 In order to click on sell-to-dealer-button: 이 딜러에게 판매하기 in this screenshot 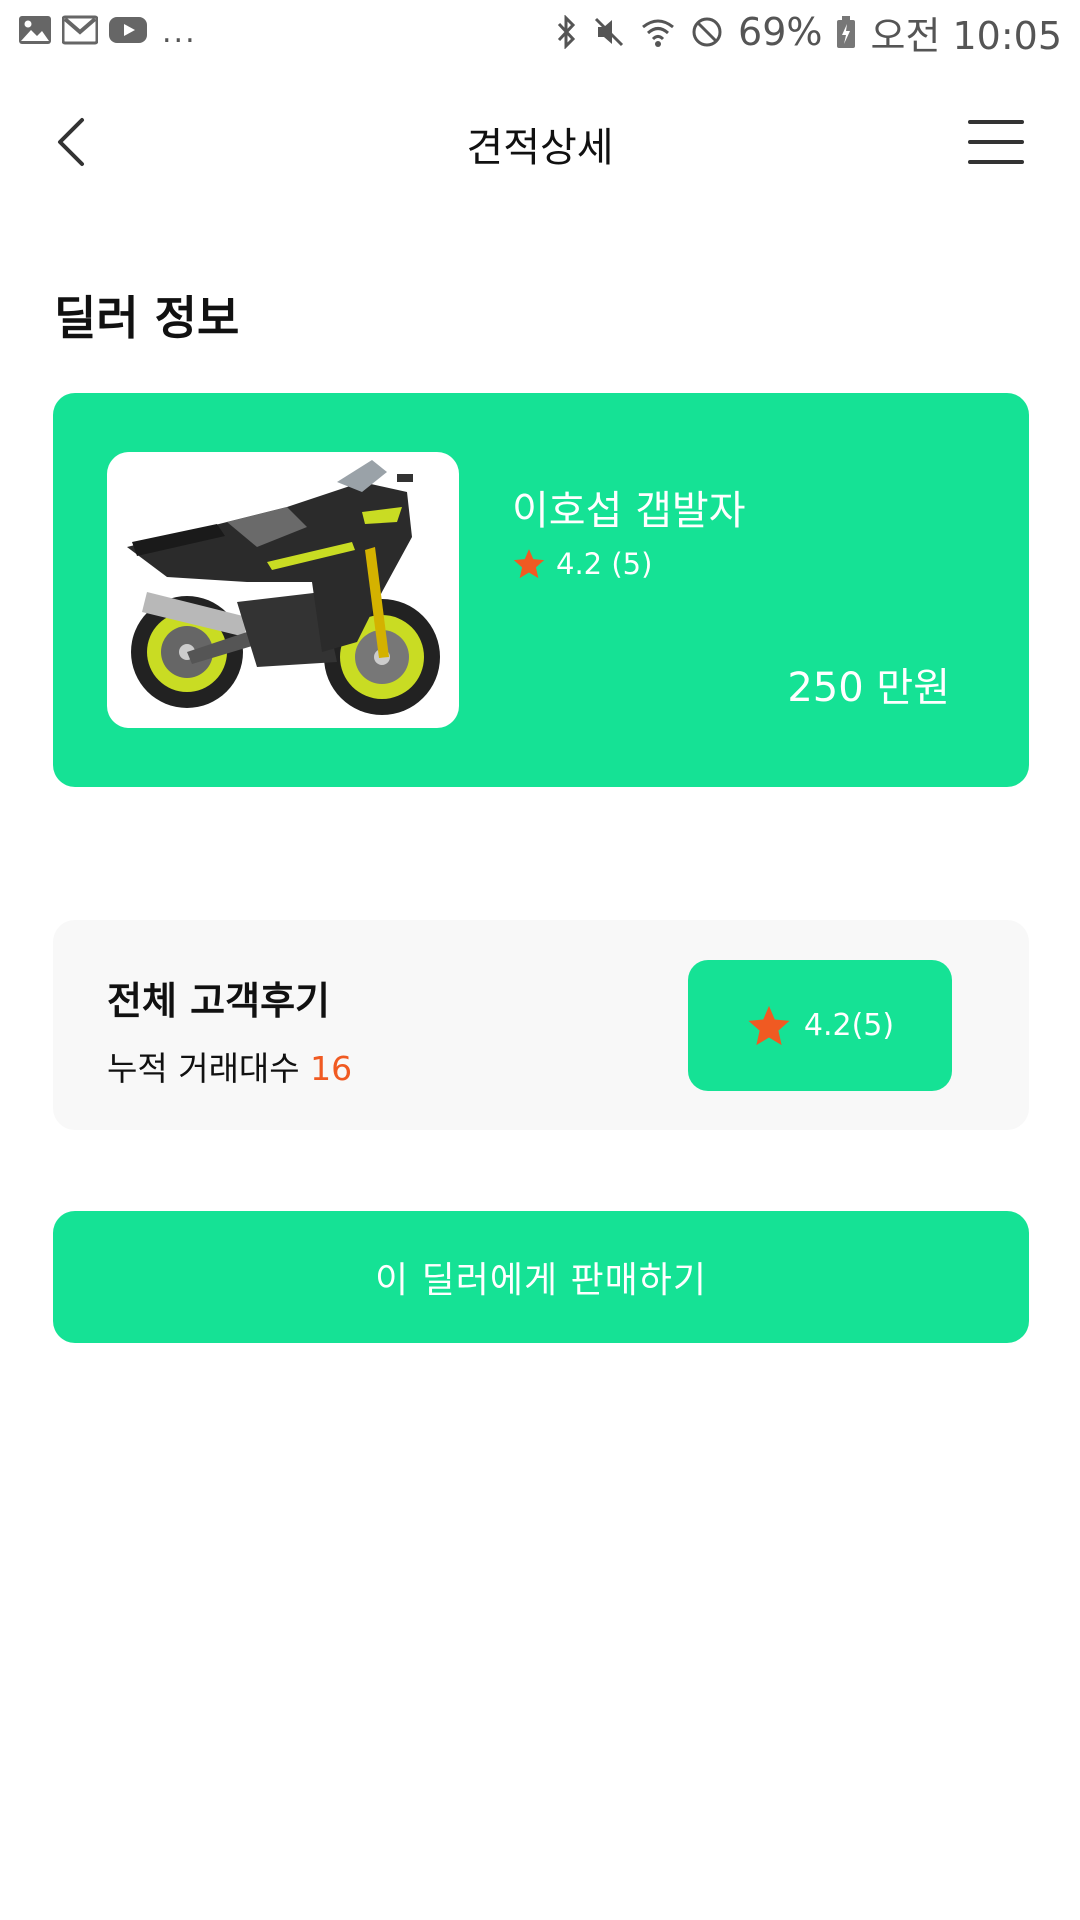, I will do `click(541, 1277)`.